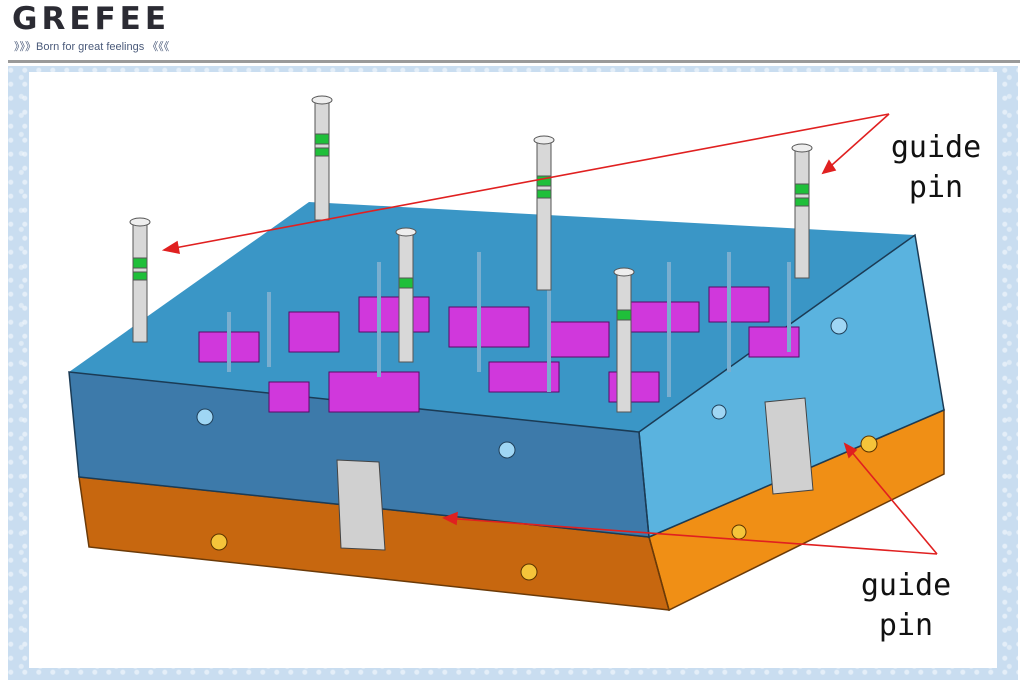 This screenshot has height=686, width=1024. What do you see at coordinates (92, 47) in the screenshot?
I see `brand-tagline: 》》》Born for great feelings 《《《` at bounding box center [92, 47].